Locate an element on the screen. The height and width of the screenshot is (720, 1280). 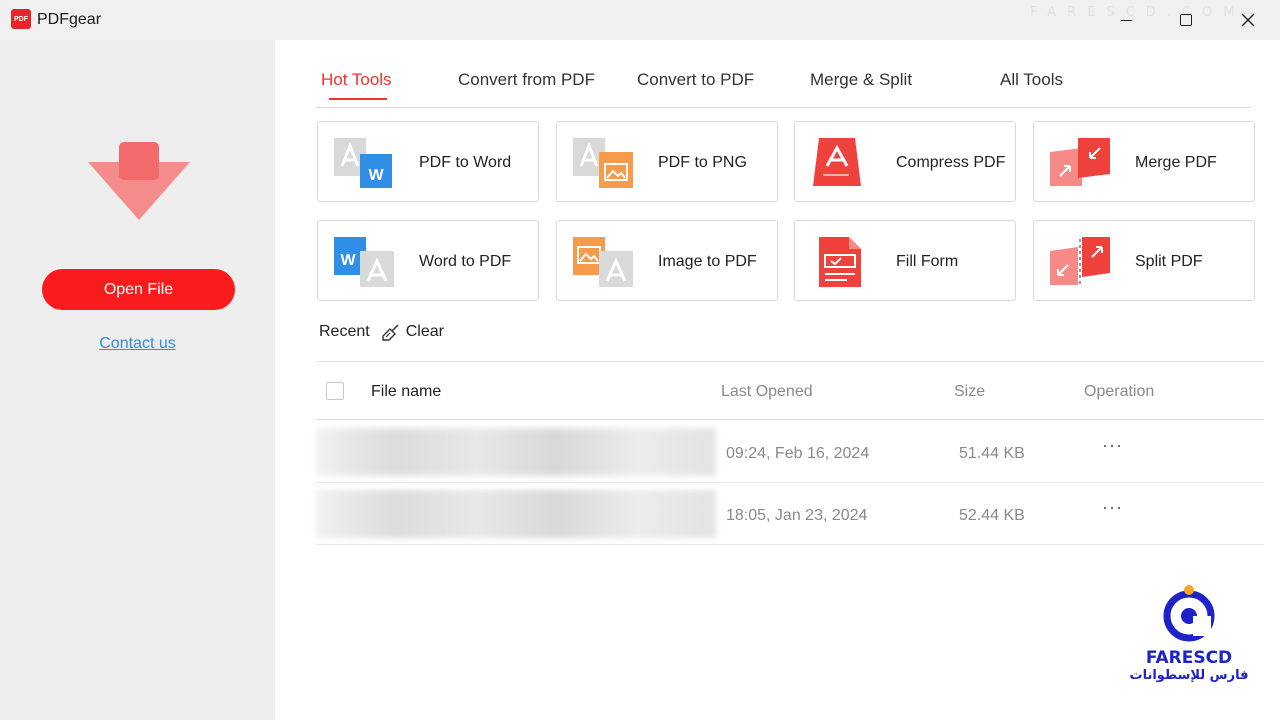
close-button is located at coordinates (1248, 20).